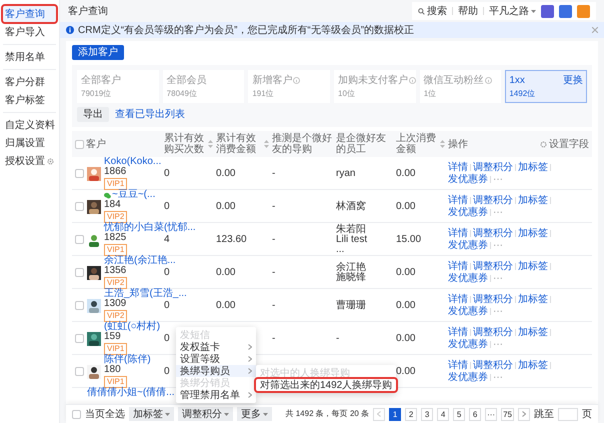 The width and height of the screenshot is (604, 423). What do you see at coordinates (379, 414) in the screenshot?
I see `prev-page-button` at bounding box center [379, 414].